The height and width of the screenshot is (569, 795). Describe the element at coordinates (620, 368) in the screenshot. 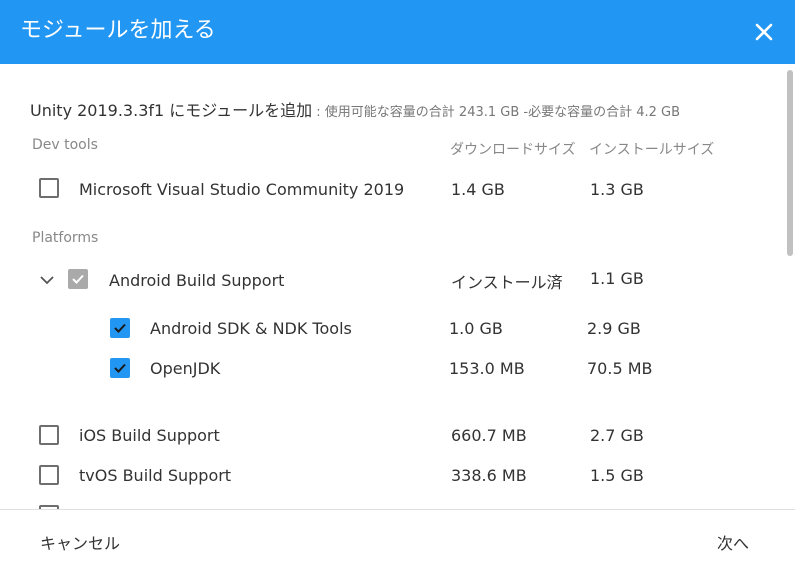

I see `install-size: 70.5 MB` at that location.